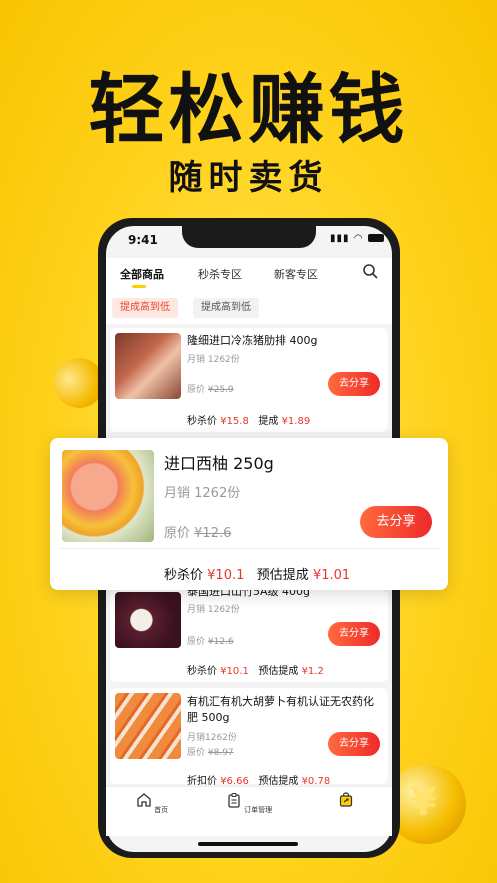  Describe the element at coordinates (258, 810) in the screenshot. I see `nav-orders-label: 订单管理` at that location.